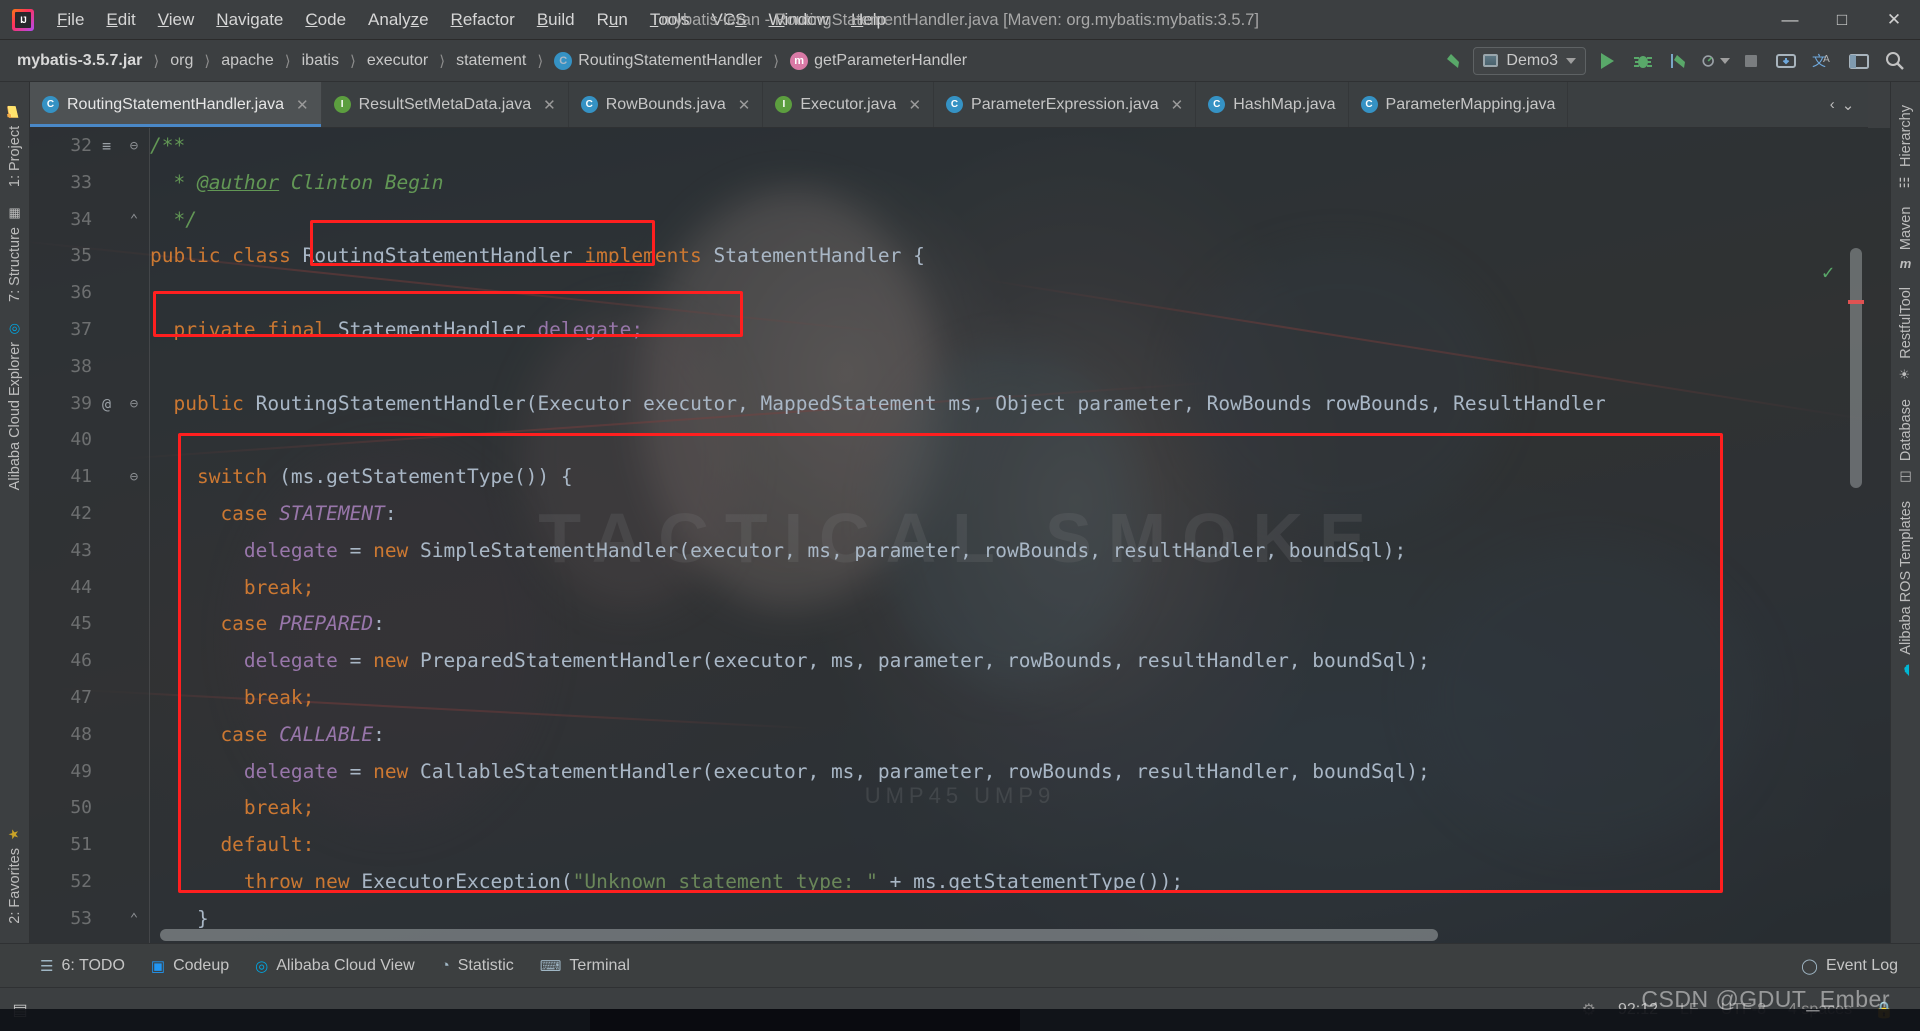  What do you see at coordinates (1906, 238) in the screenshot?
I see `sidebar-item-maven: m Maven` at bounding box center [1906, 238].